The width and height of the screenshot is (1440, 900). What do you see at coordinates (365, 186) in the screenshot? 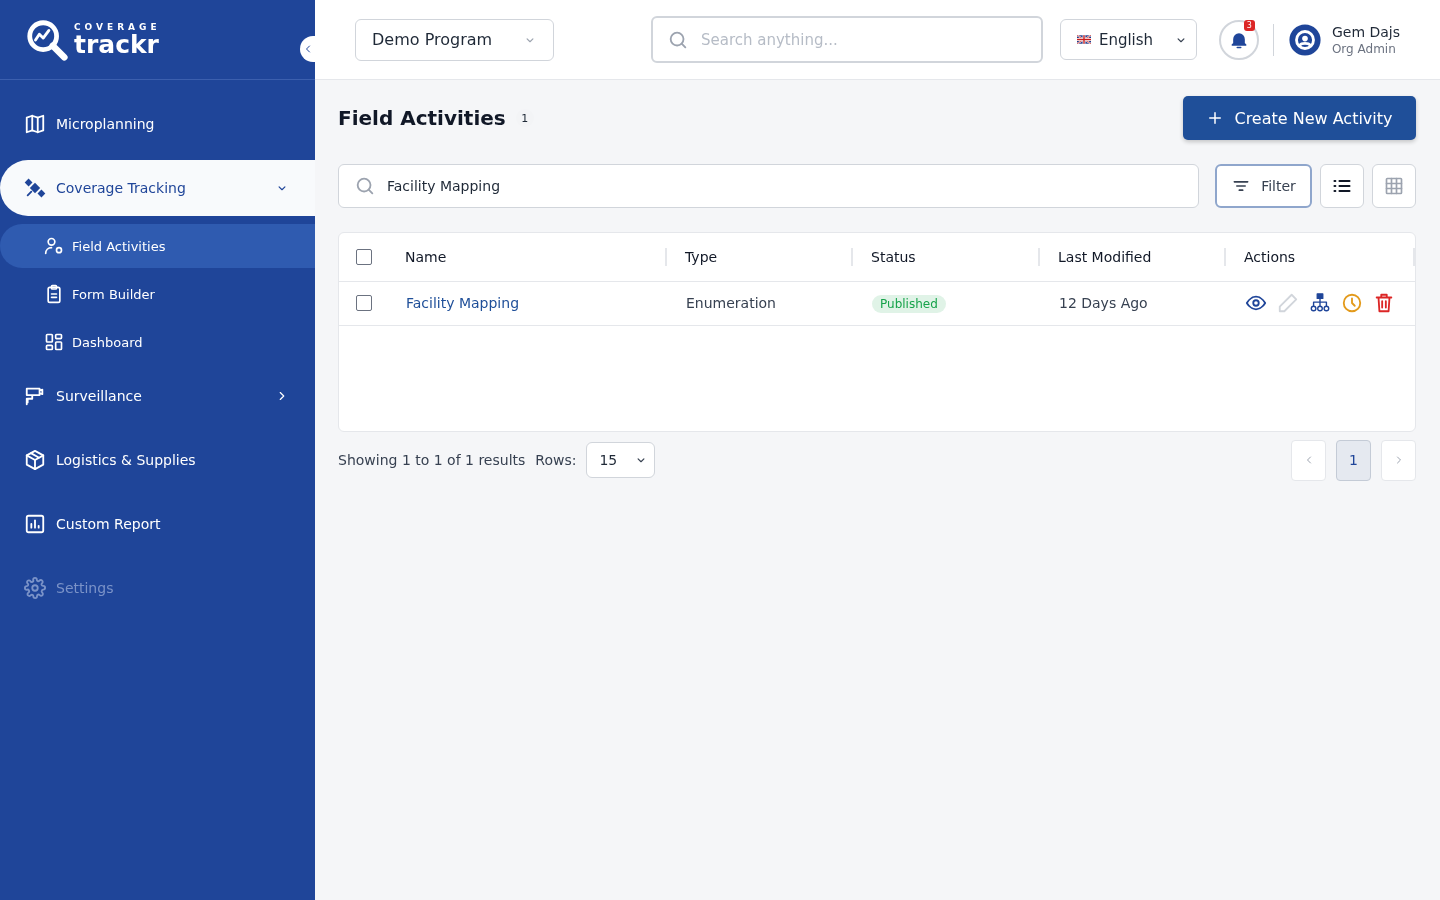
I see `search-icon` at bounding box center [365, 186].